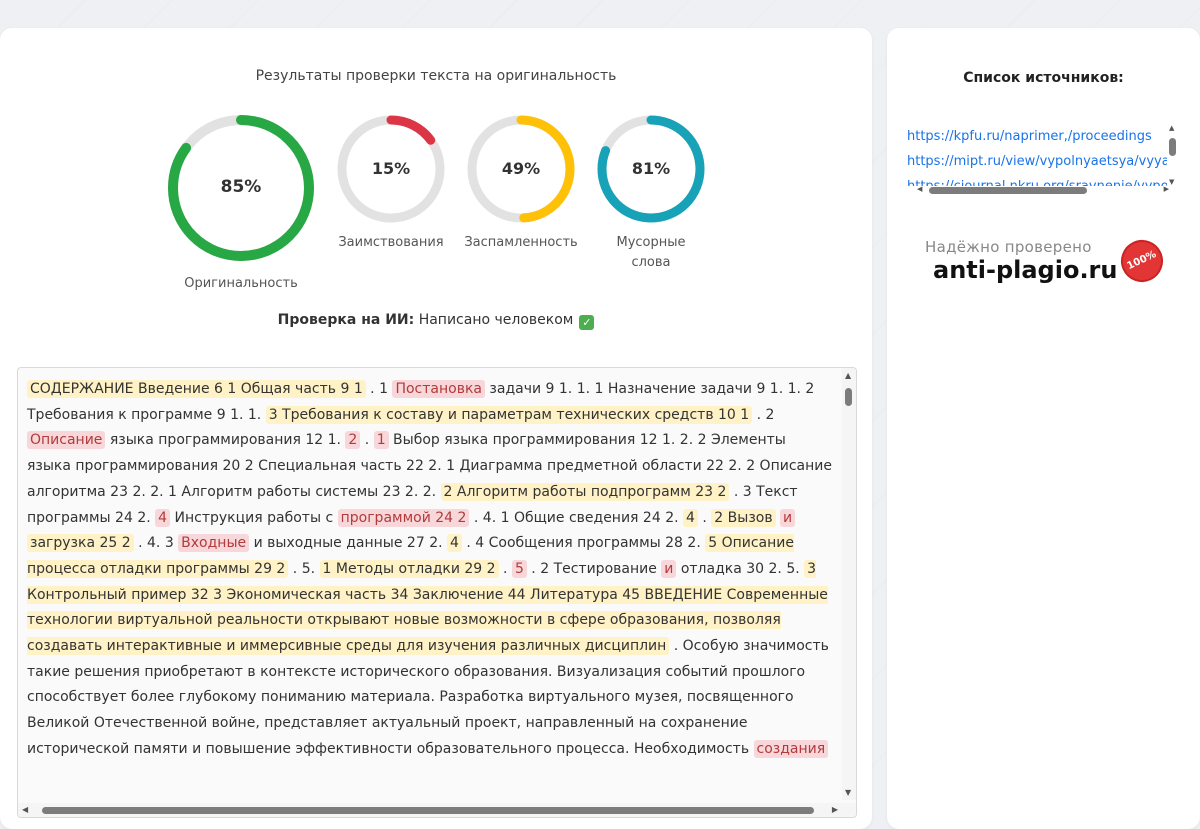 The image size is (1200, 829). I want to click on highlight-exact-match: 4, so click(163, 517).